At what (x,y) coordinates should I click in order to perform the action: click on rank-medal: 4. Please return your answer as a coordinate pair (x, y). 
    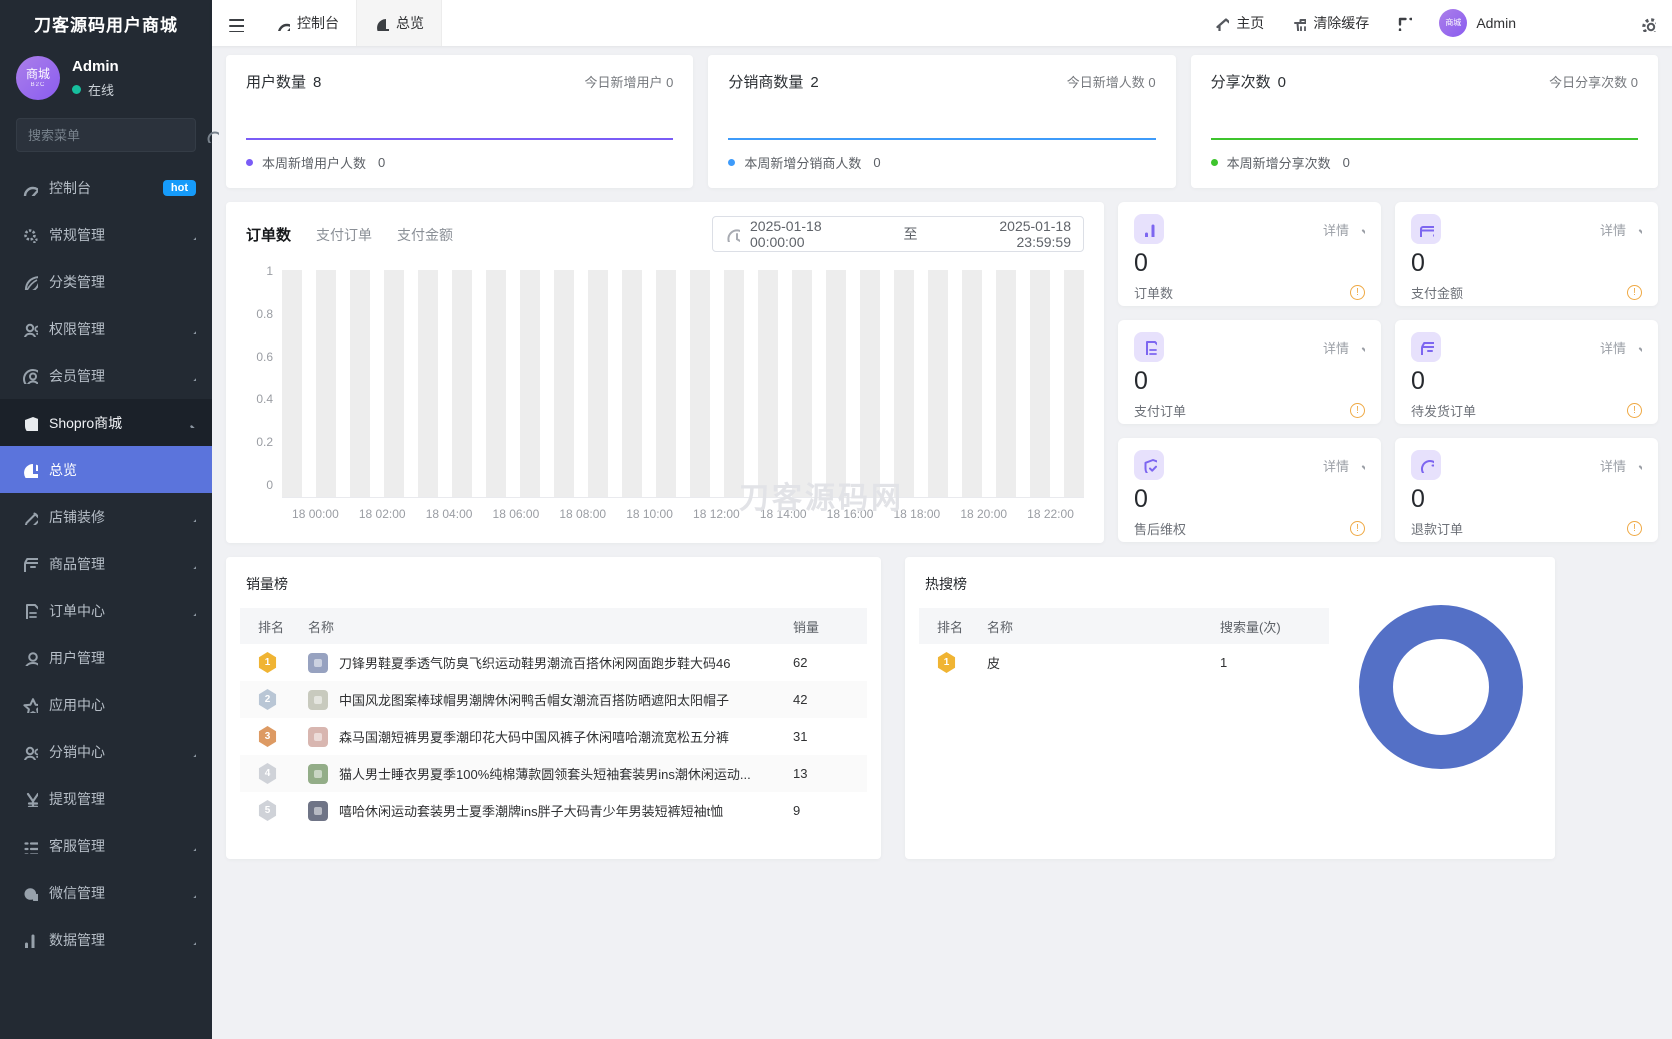
    Looking at the image, I should click on (267, 773).